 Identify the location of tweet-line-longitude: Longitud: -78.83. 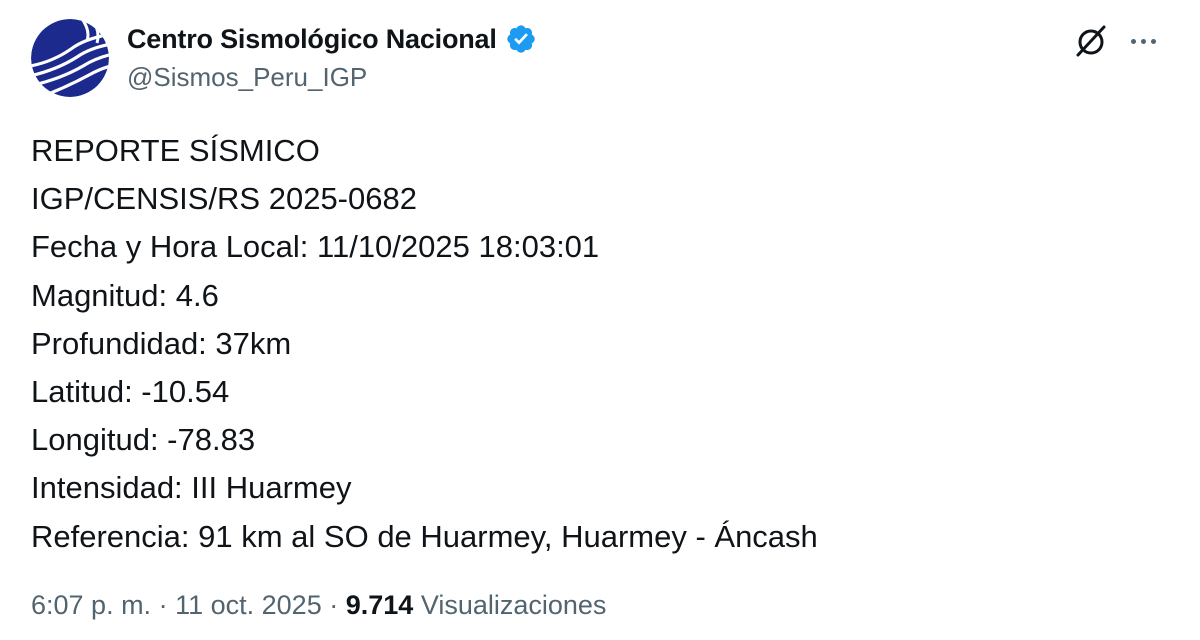
(143, 440).